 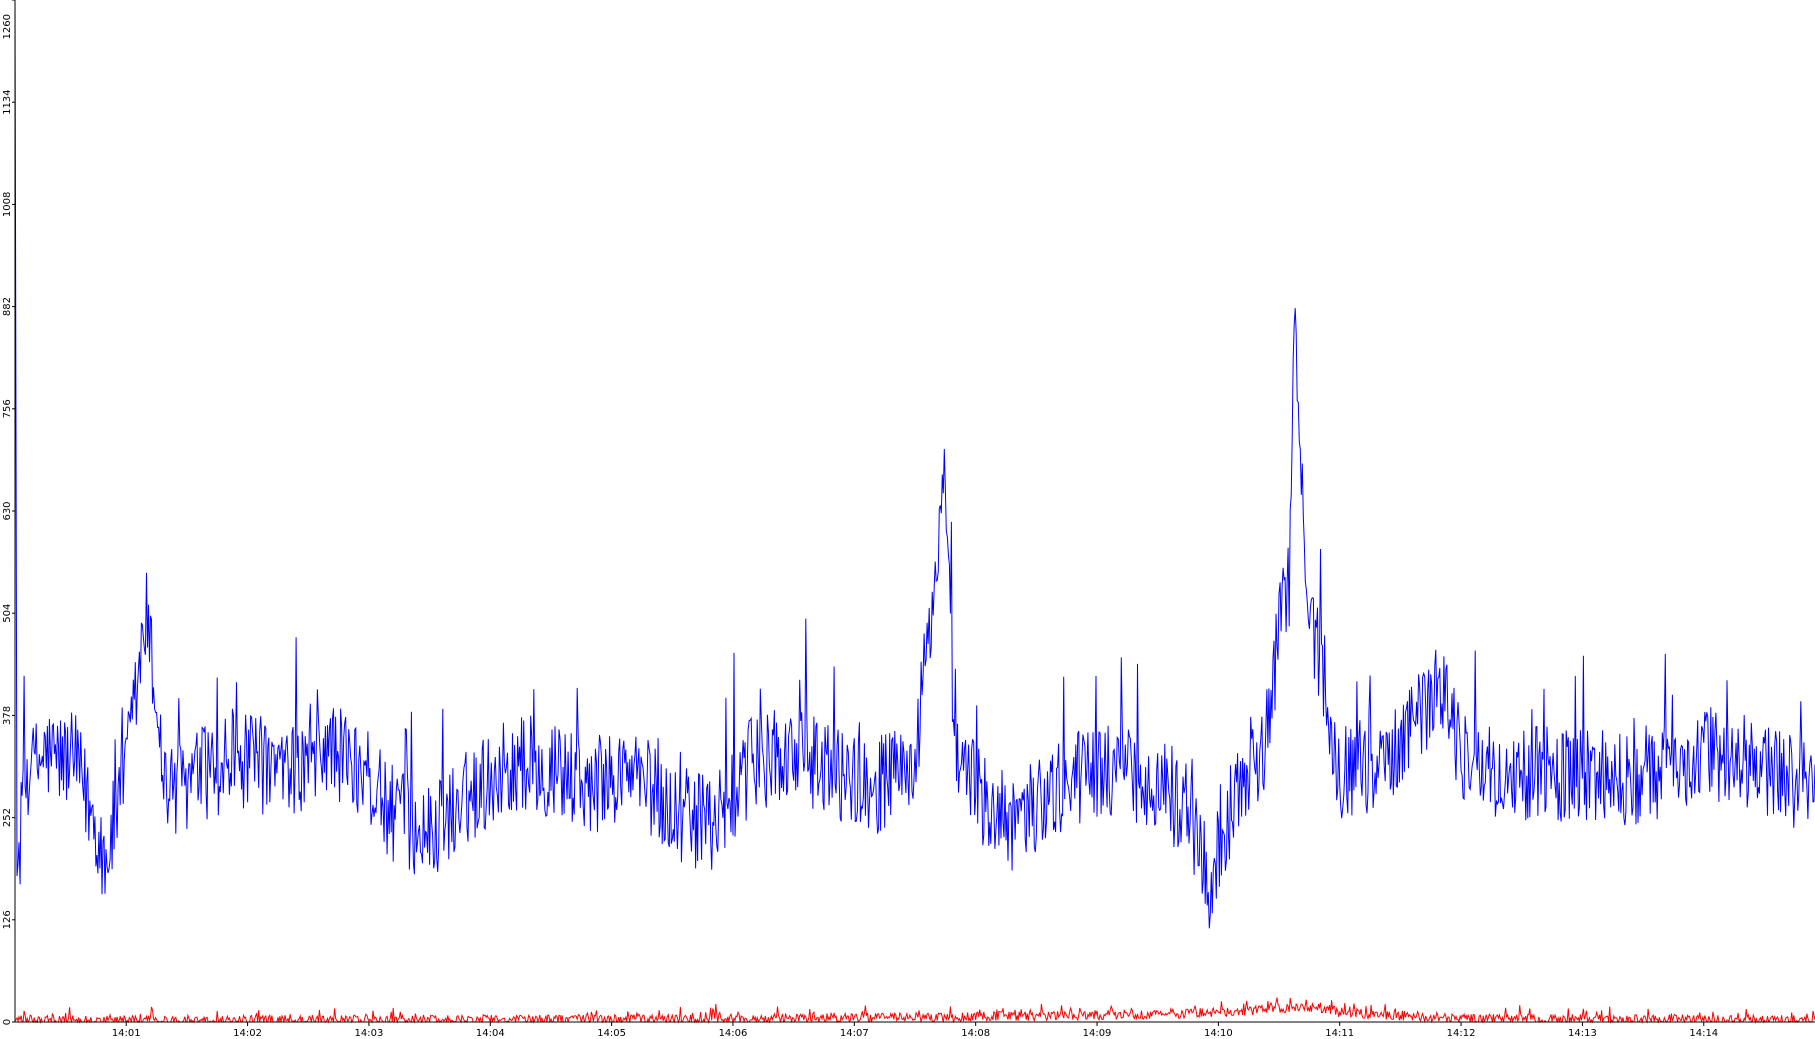 What do you see at coordinates (1461, 1033) in the screenshot?
I see `x-tick-label: 14:12` at bounding box center [1461, 1033].